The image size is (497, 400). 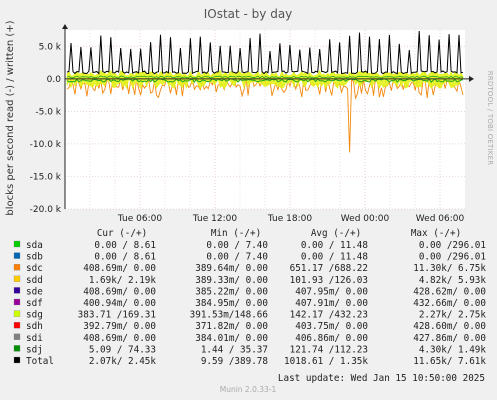 What do you see at coordinates (40, 361) in the screenshot?
I see `legend-name: Total` at bounding box center [40, 361].